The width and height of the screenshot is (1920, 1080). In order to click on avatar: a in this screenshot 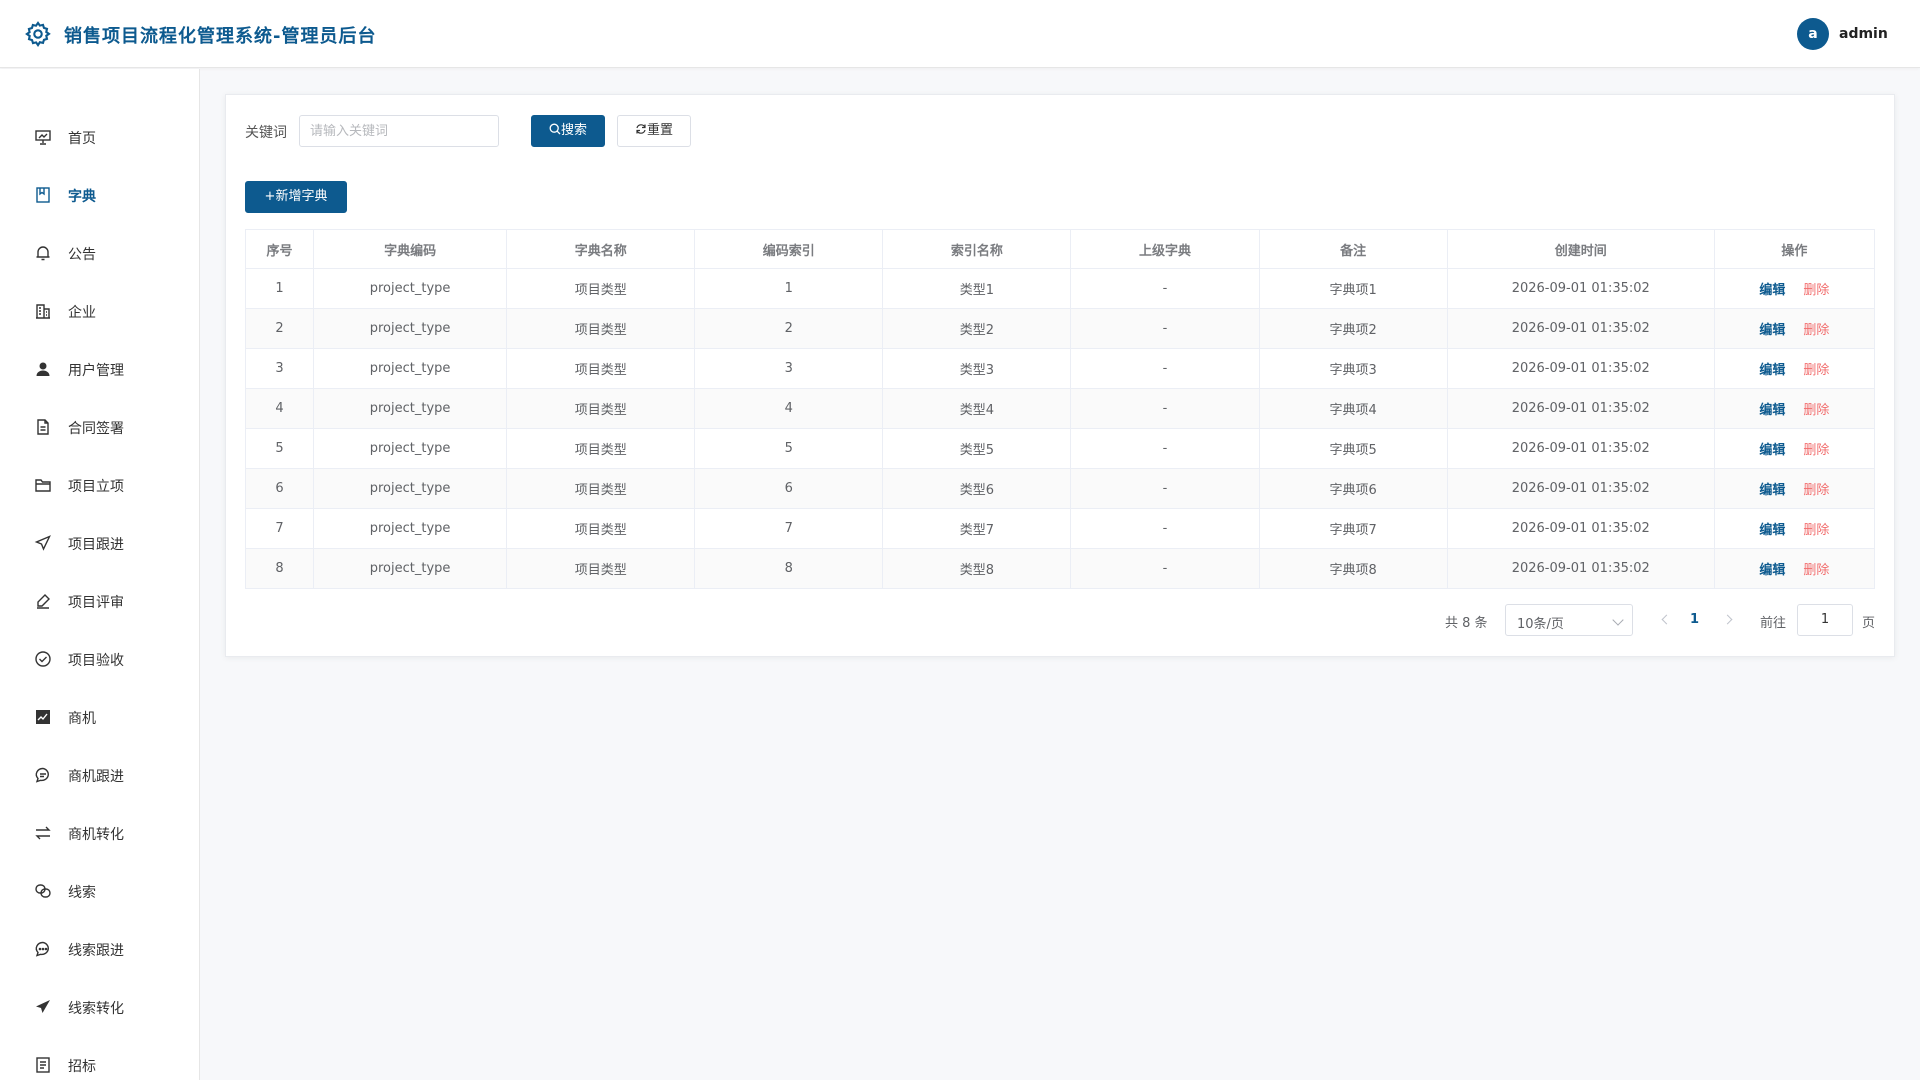, I will do `click(1813, 34)`.